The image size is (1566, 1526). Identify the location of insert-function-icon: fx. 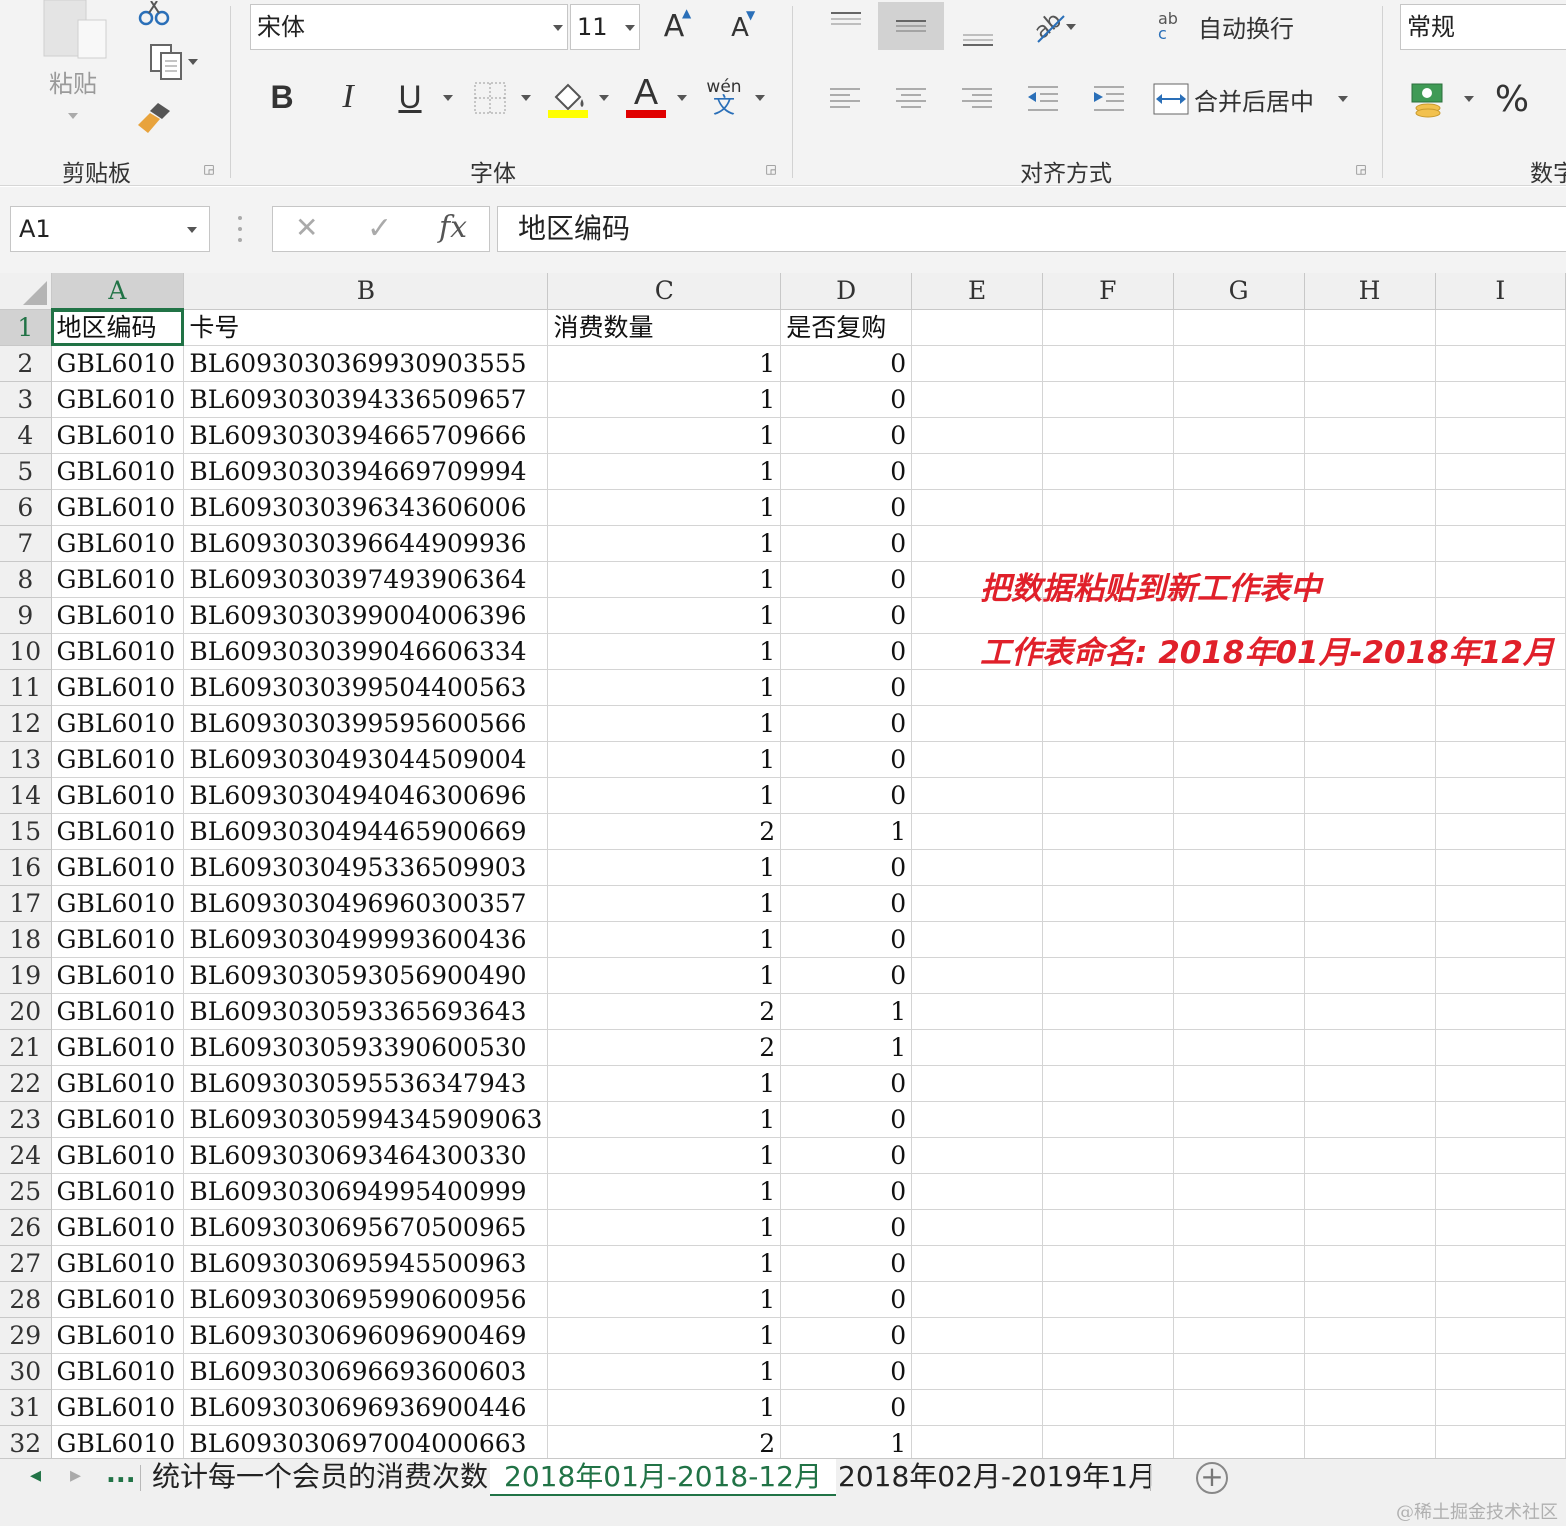
(453, 227).